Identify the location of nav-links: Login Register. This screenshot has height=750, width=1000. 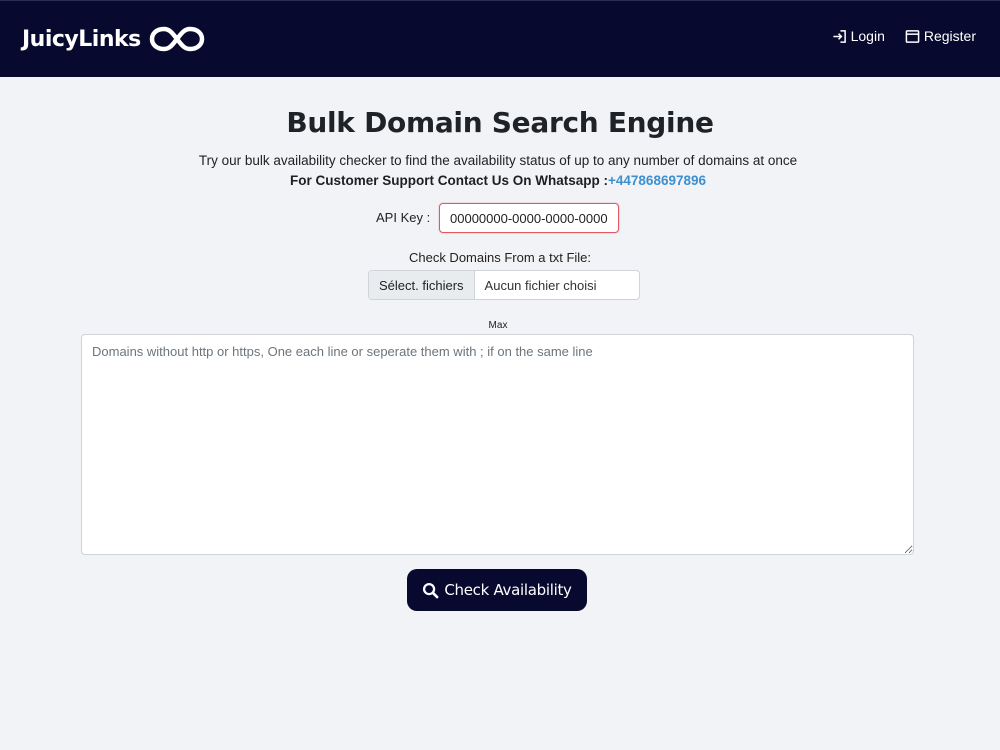
(904, 36).